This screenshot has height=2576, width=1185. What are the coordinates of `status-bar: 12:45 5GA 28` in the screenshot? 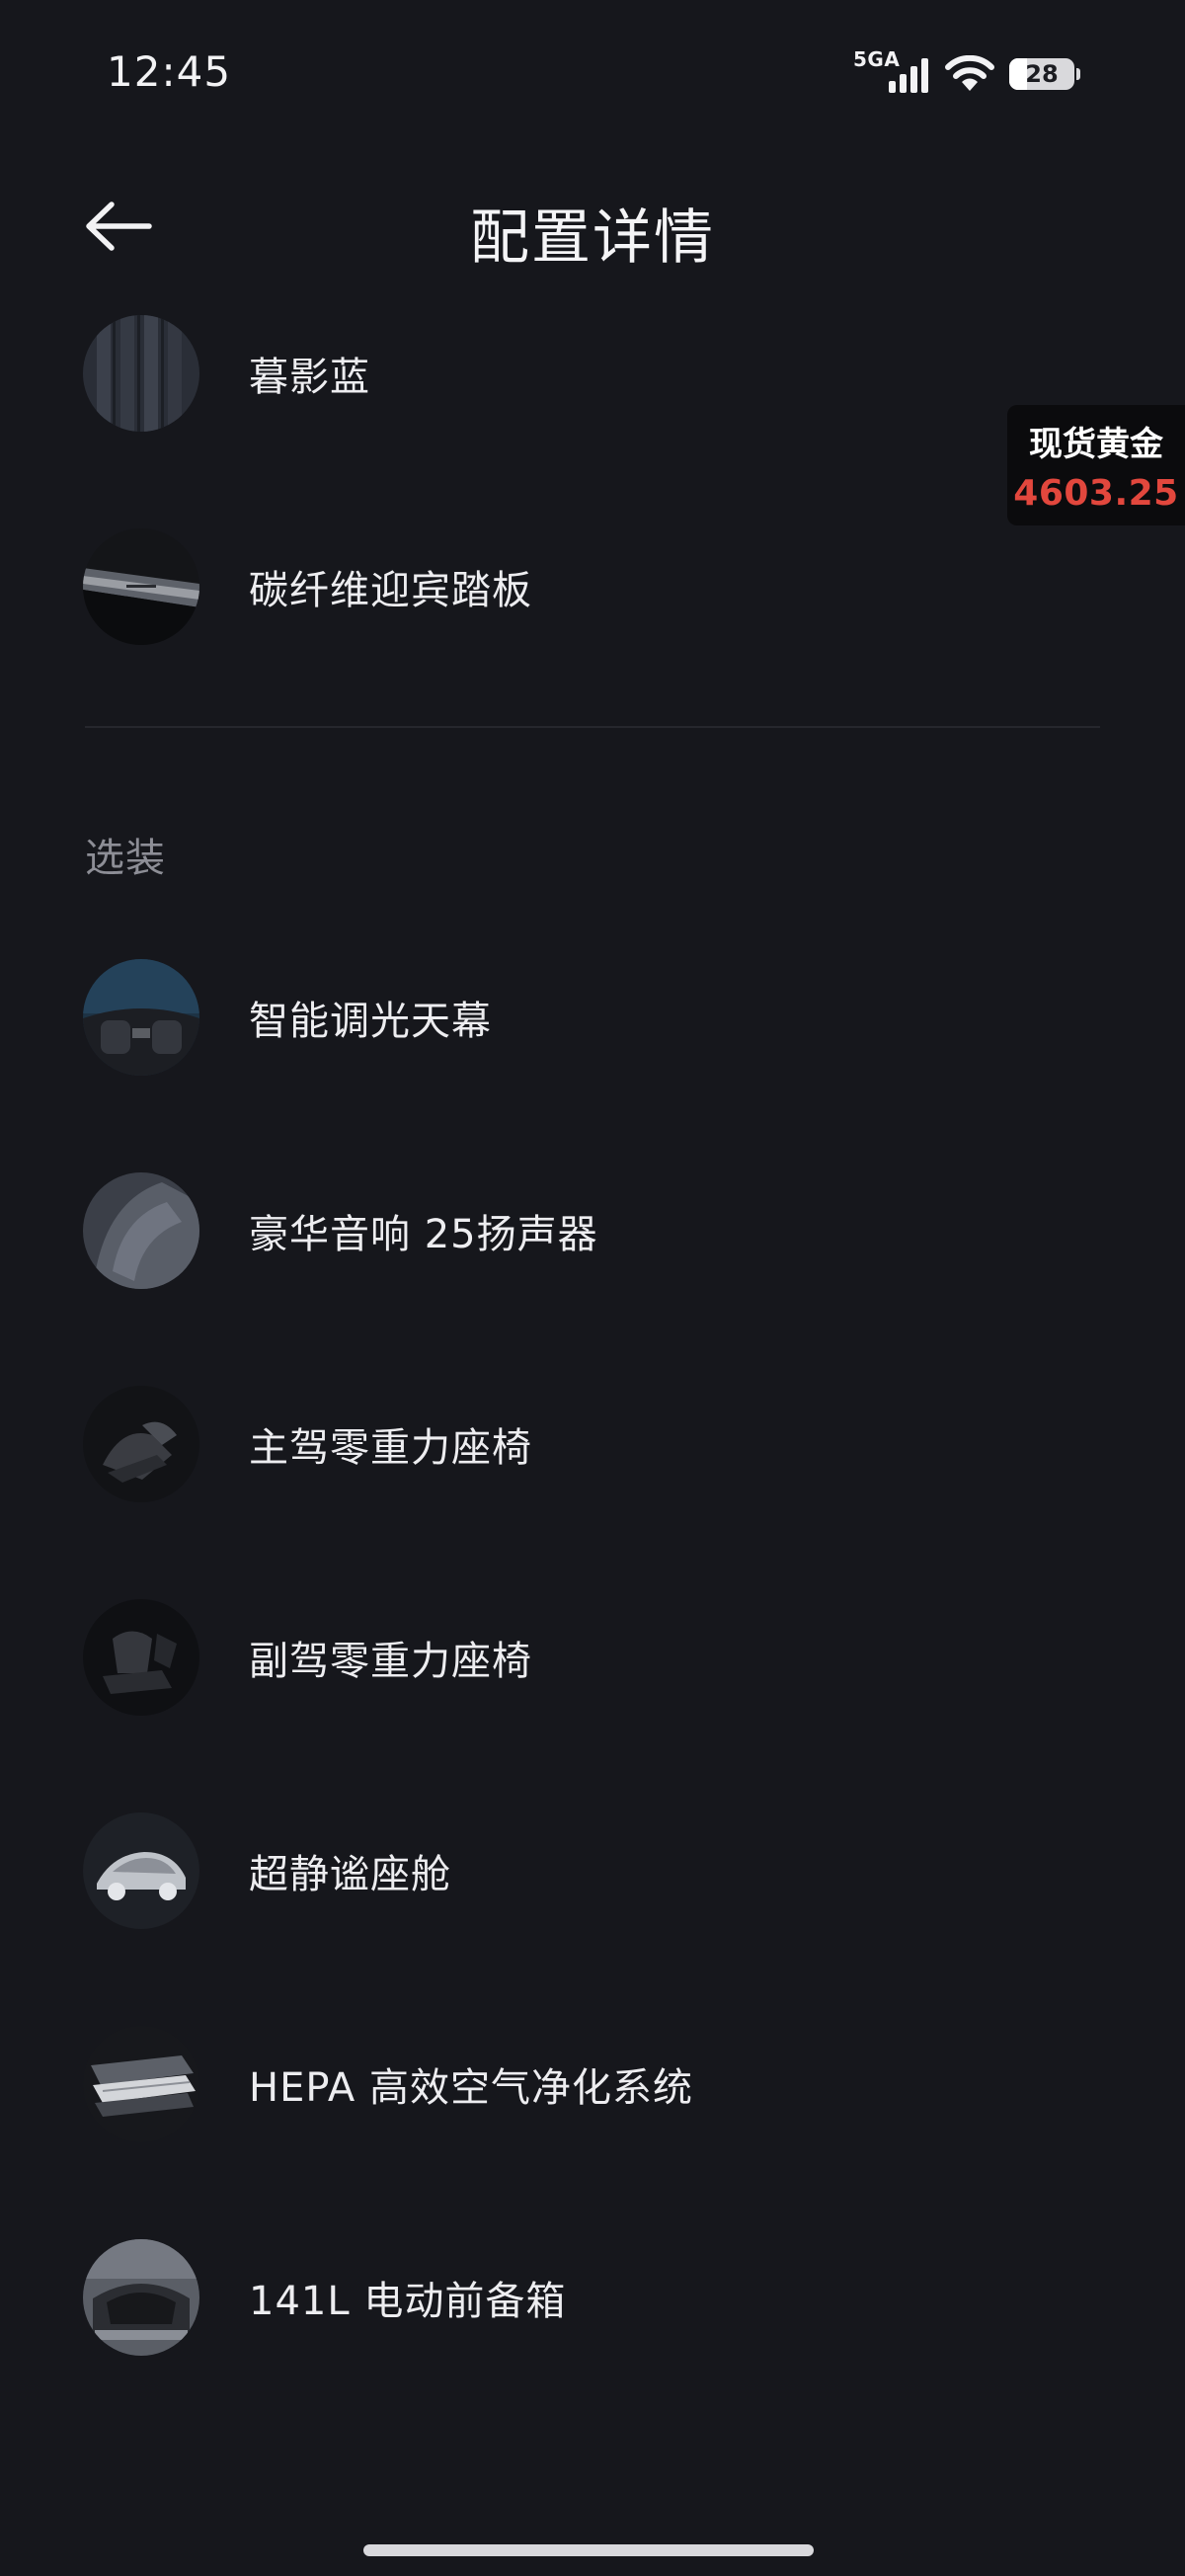 It's located at (592, 74).